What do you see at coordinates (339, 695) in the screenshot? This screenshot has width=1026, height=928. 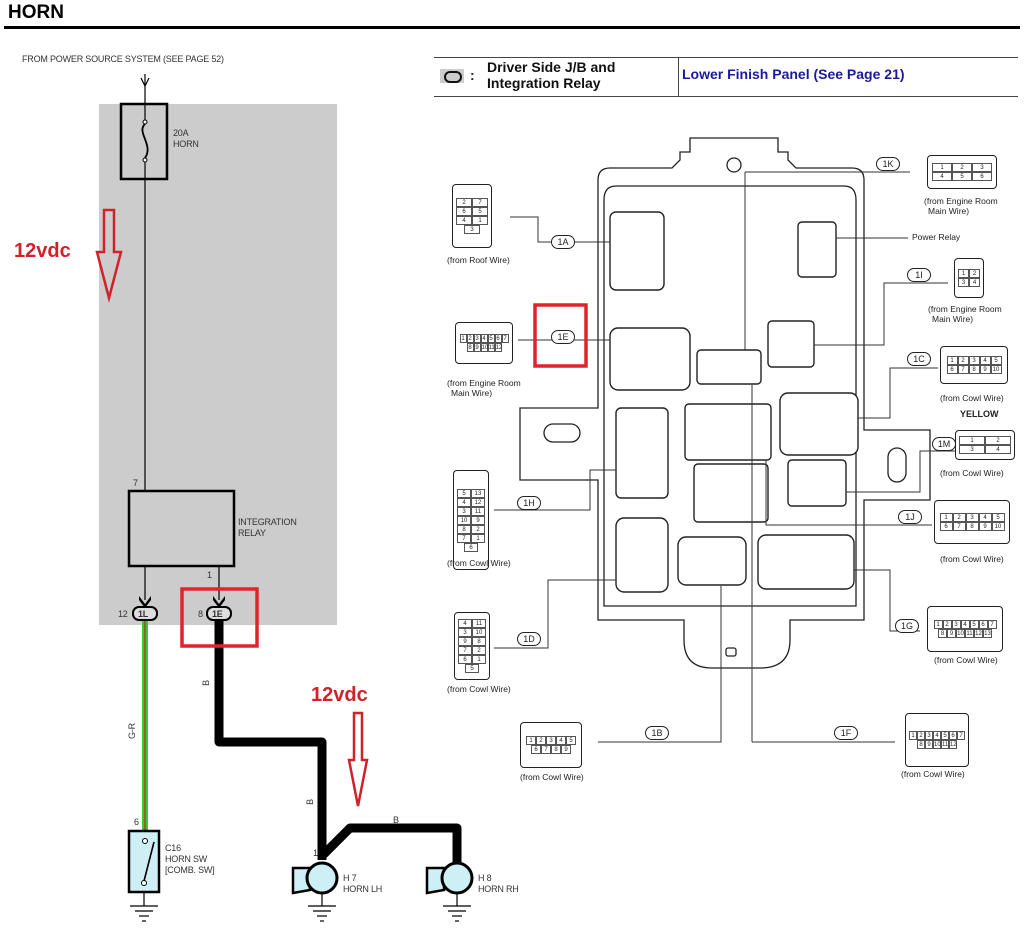 I see `voltage-annotation-2: 12vdc` at bounding box center [339, 695].